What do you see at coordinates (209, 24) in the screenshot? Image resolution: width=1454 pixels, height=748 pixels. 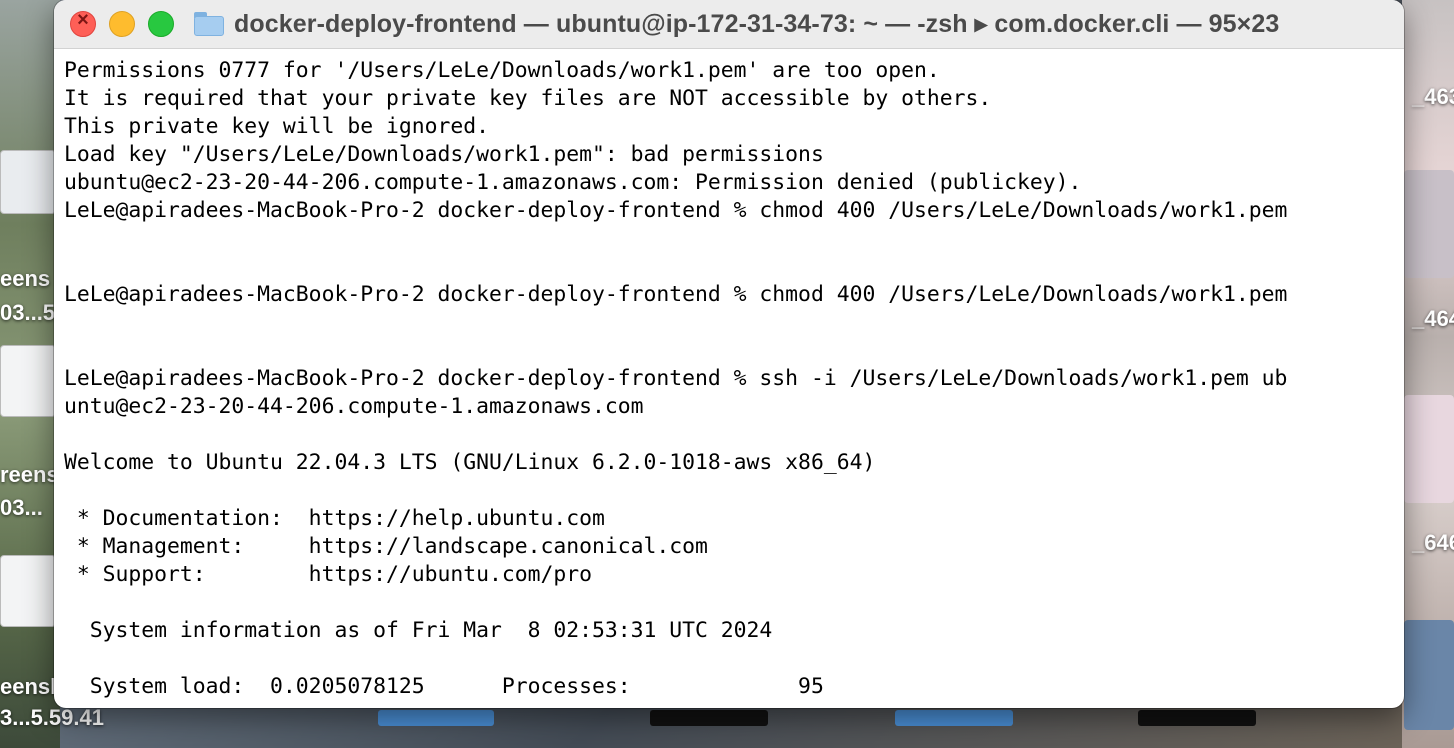 I see `folder-icon` at bounding box center [209, 24].